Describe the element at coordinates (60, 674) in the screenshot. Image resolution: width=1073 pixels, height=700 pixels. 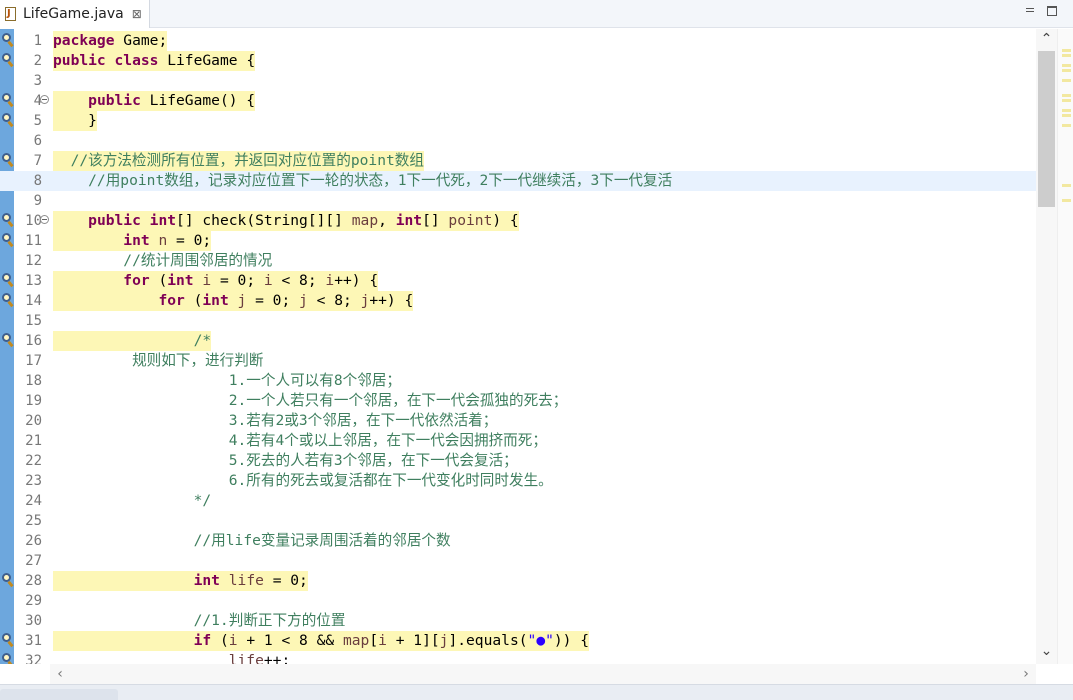
I see `scroll-left-icon: ‹` at that location.